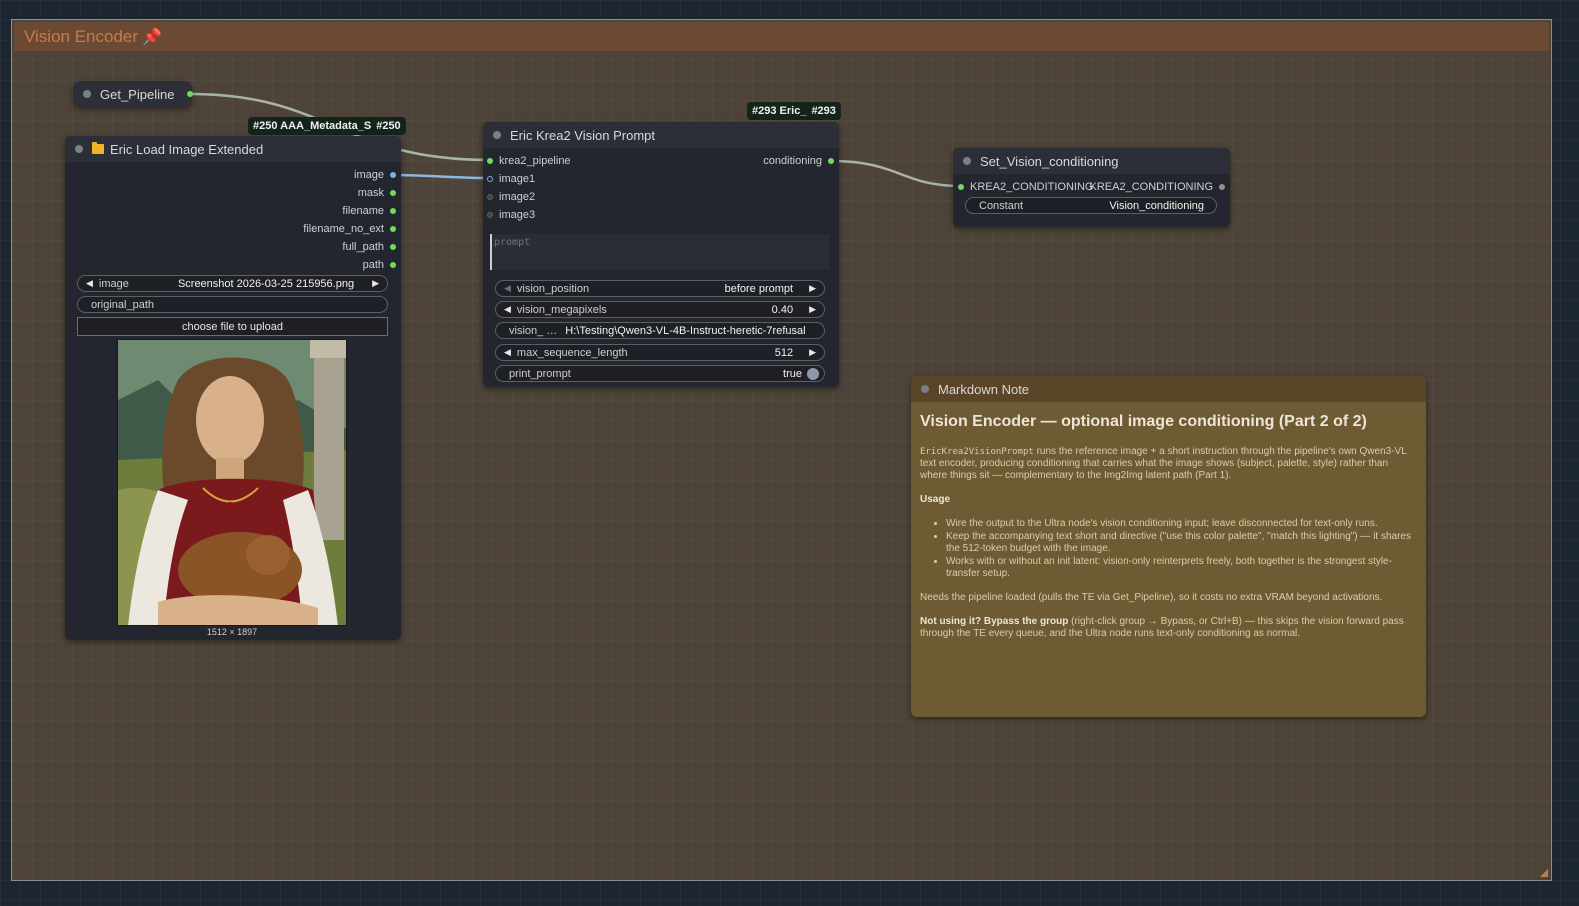 This screenshot has height=906, width=1579. I want to click on output-filename-no-ext-slot, so click(393, 229).